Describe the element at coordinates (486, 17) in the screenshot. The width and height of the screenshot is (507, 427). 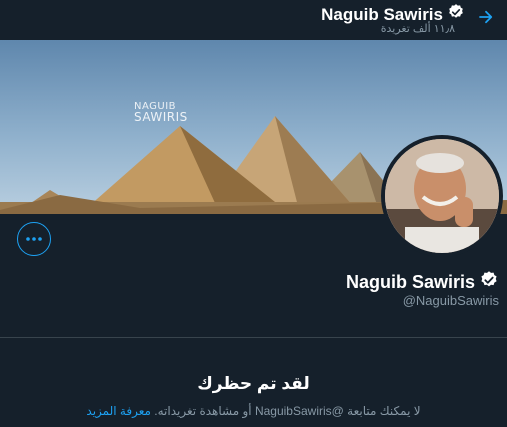
I see `back-arrow-icon` at that location.